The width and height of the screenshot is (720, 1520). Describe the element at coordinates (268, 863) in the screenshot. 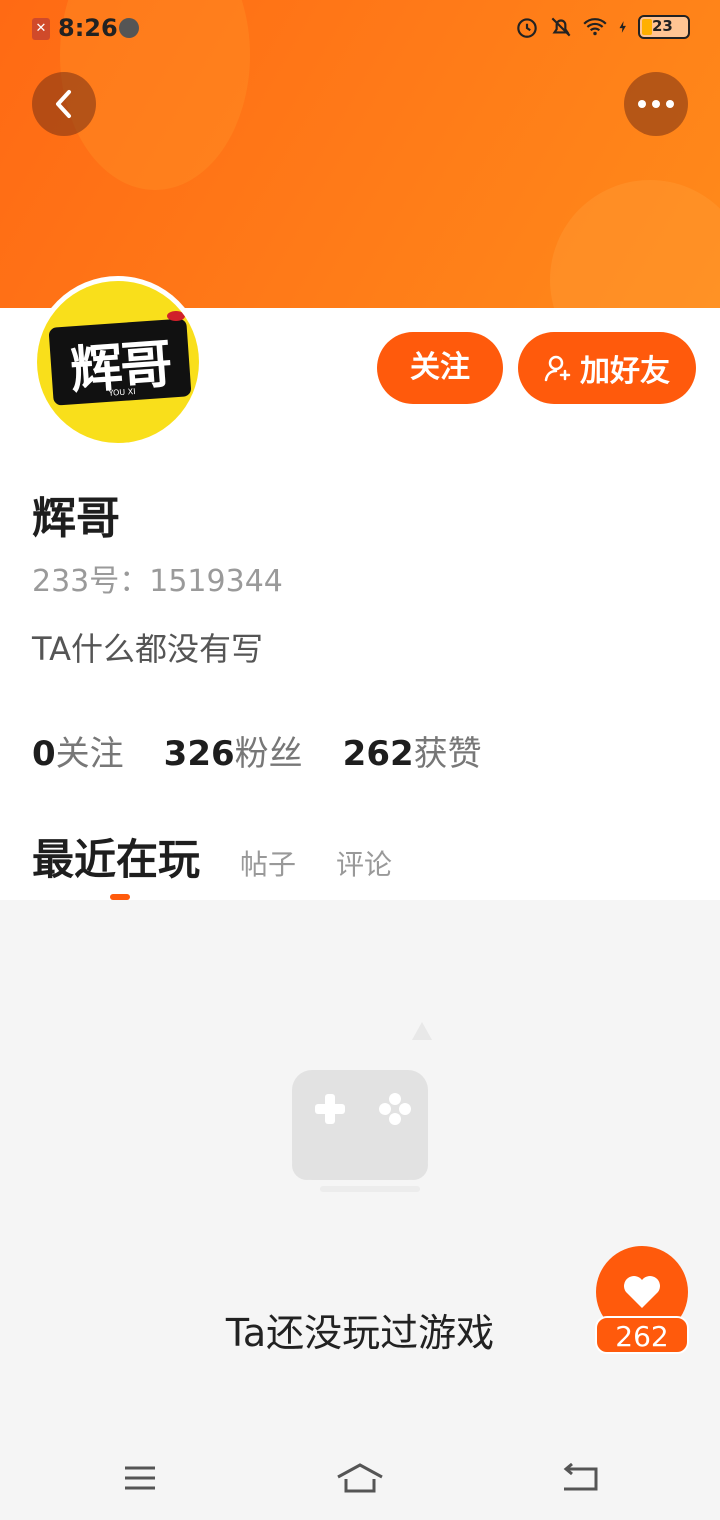

I see `tab-posts: 帖子` at that location.